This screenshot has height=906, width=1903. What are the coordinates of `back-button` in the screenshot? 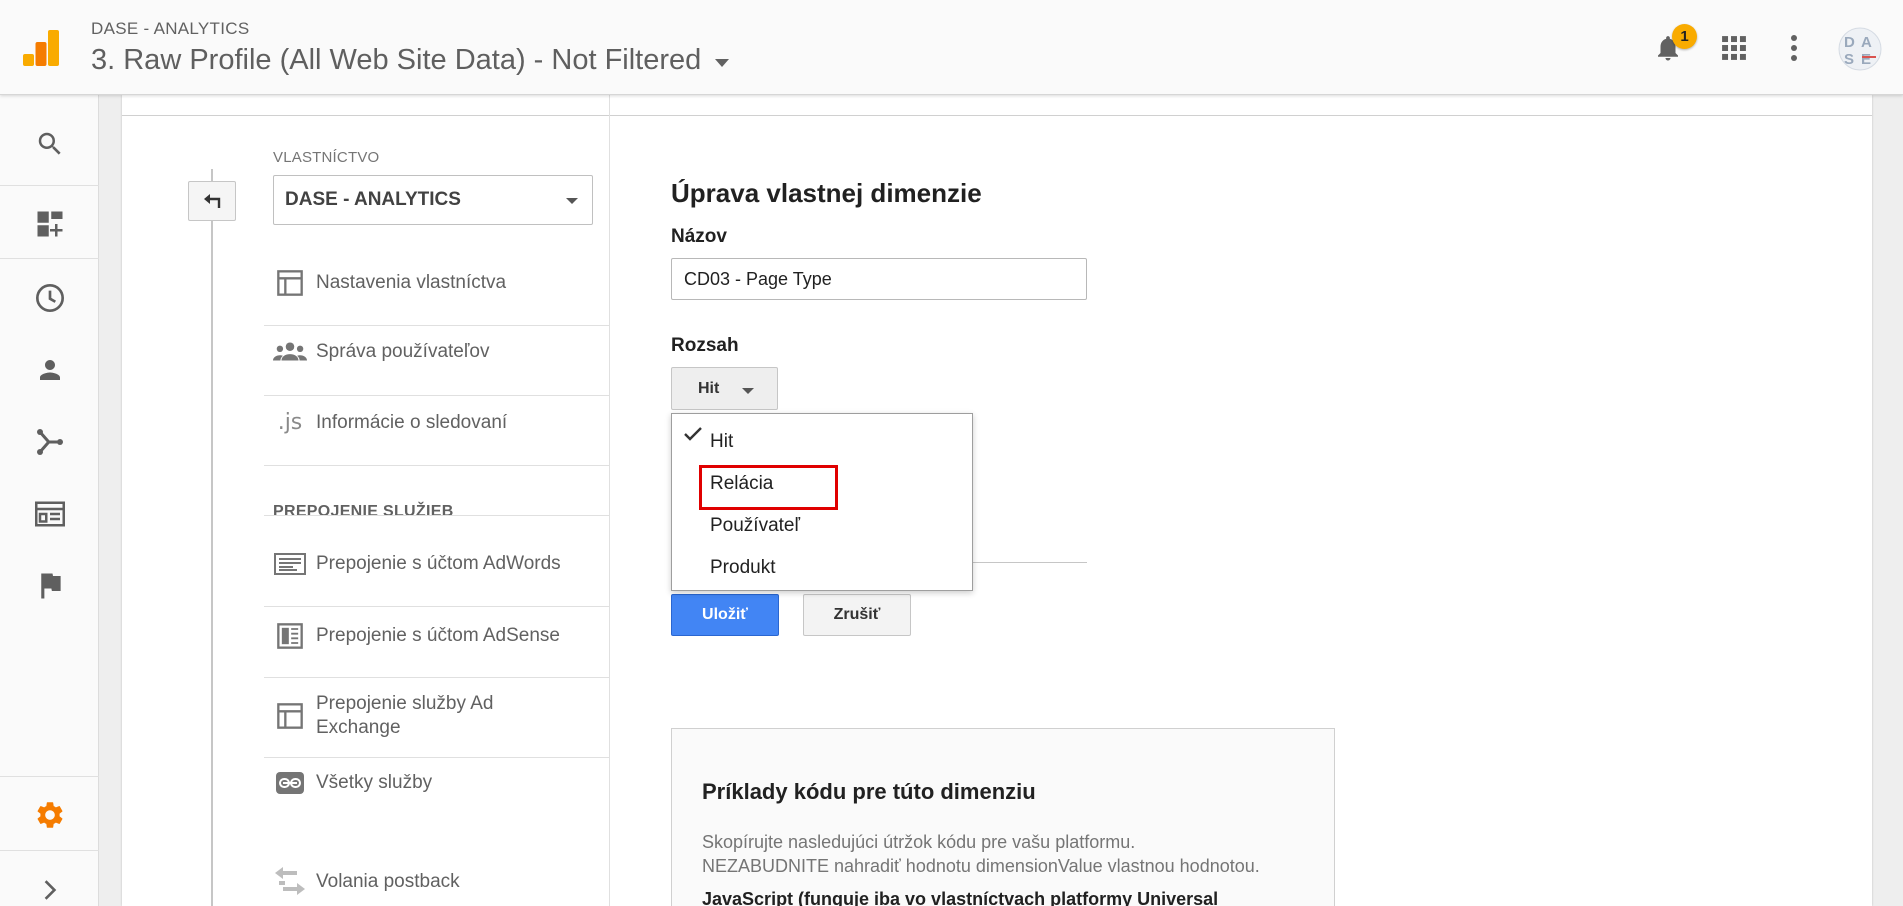 It's located at (212, 201).